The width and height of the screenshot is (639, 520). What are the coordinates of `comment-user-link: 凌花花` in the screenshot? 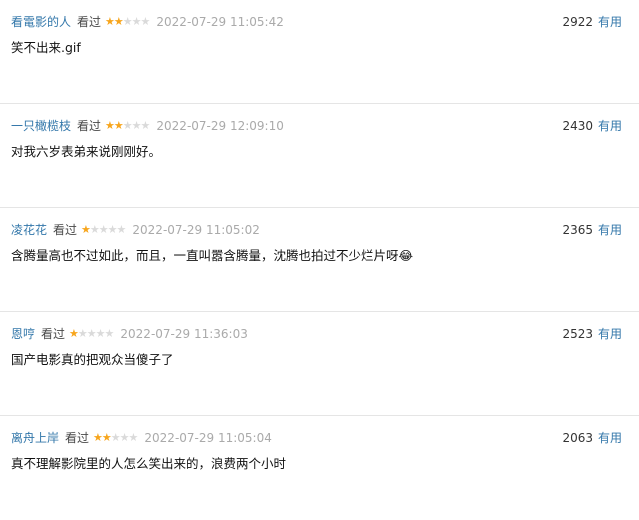 It's located at (29, 230).